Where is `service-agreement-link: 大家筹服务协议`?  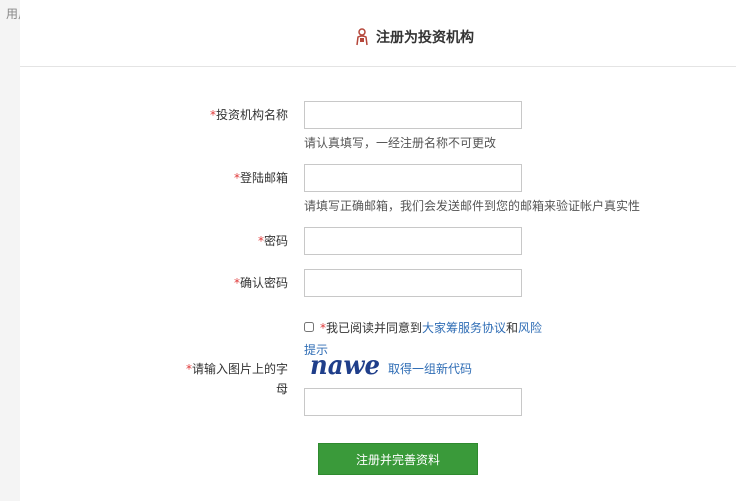
service-agreement-link: 大家筹服务协议 is located at coordinates (464, 328).